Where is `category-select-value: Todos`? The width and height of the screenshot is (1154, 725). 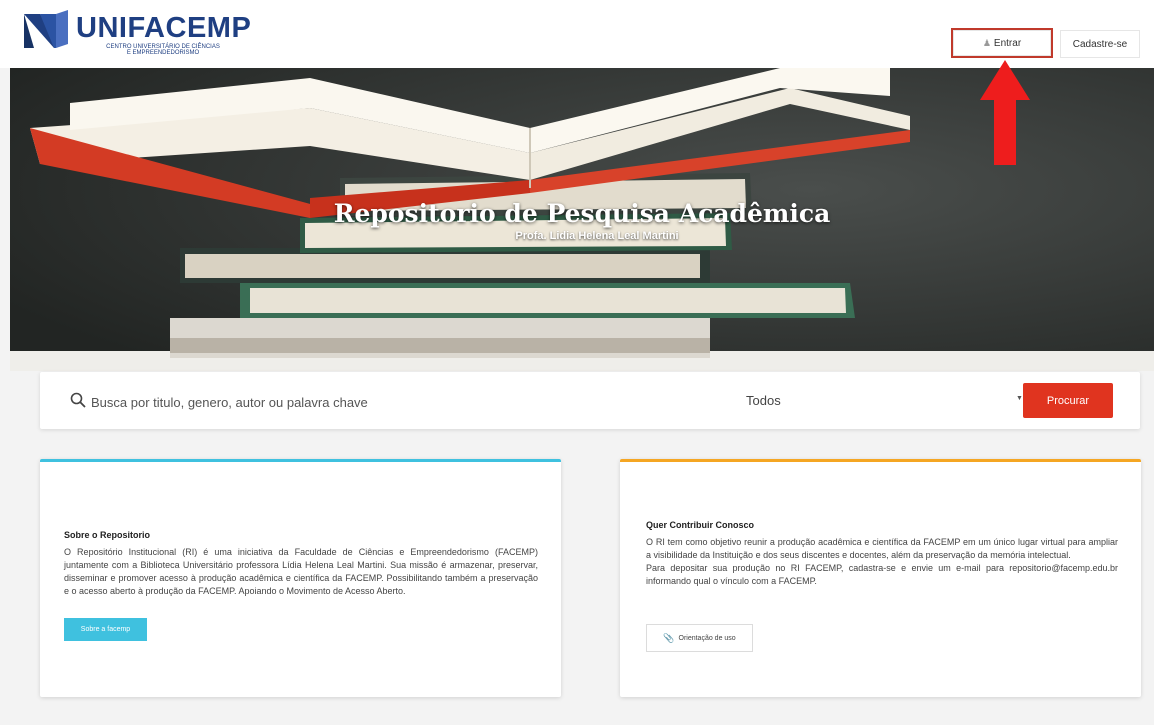
category-select-value: Todos is located at coordinates (763, 400).